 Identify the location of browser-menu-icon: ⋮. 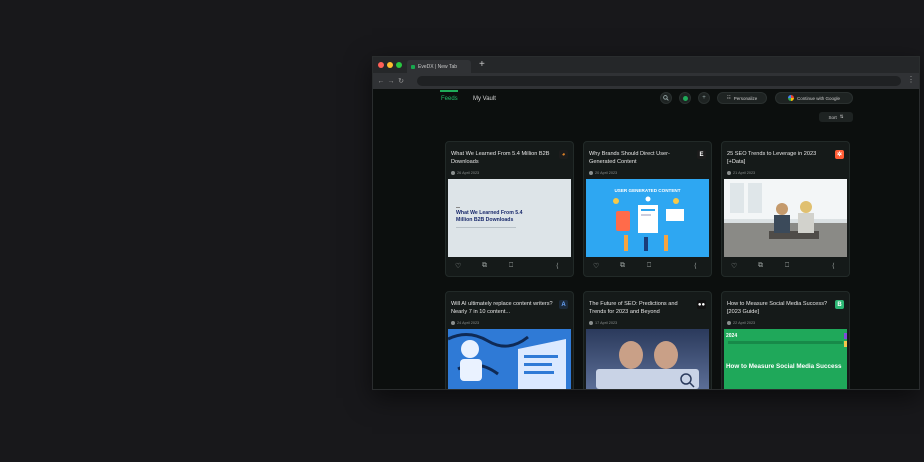
(911, 79).